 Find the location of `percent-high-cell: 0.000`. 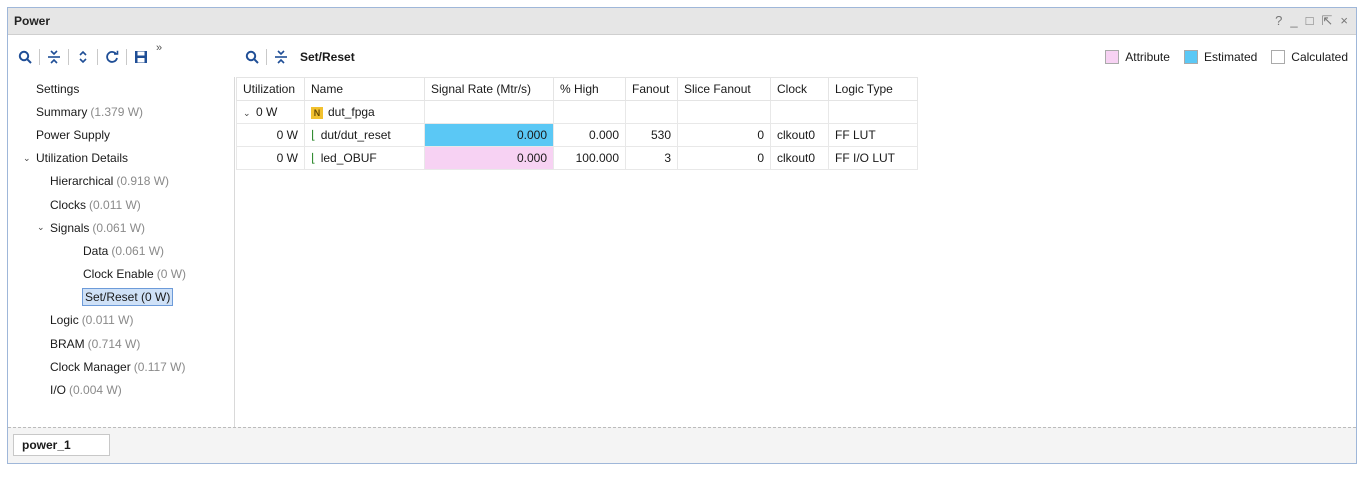

percent-high-cell: 0.000 is located at coordinates (589, 135).